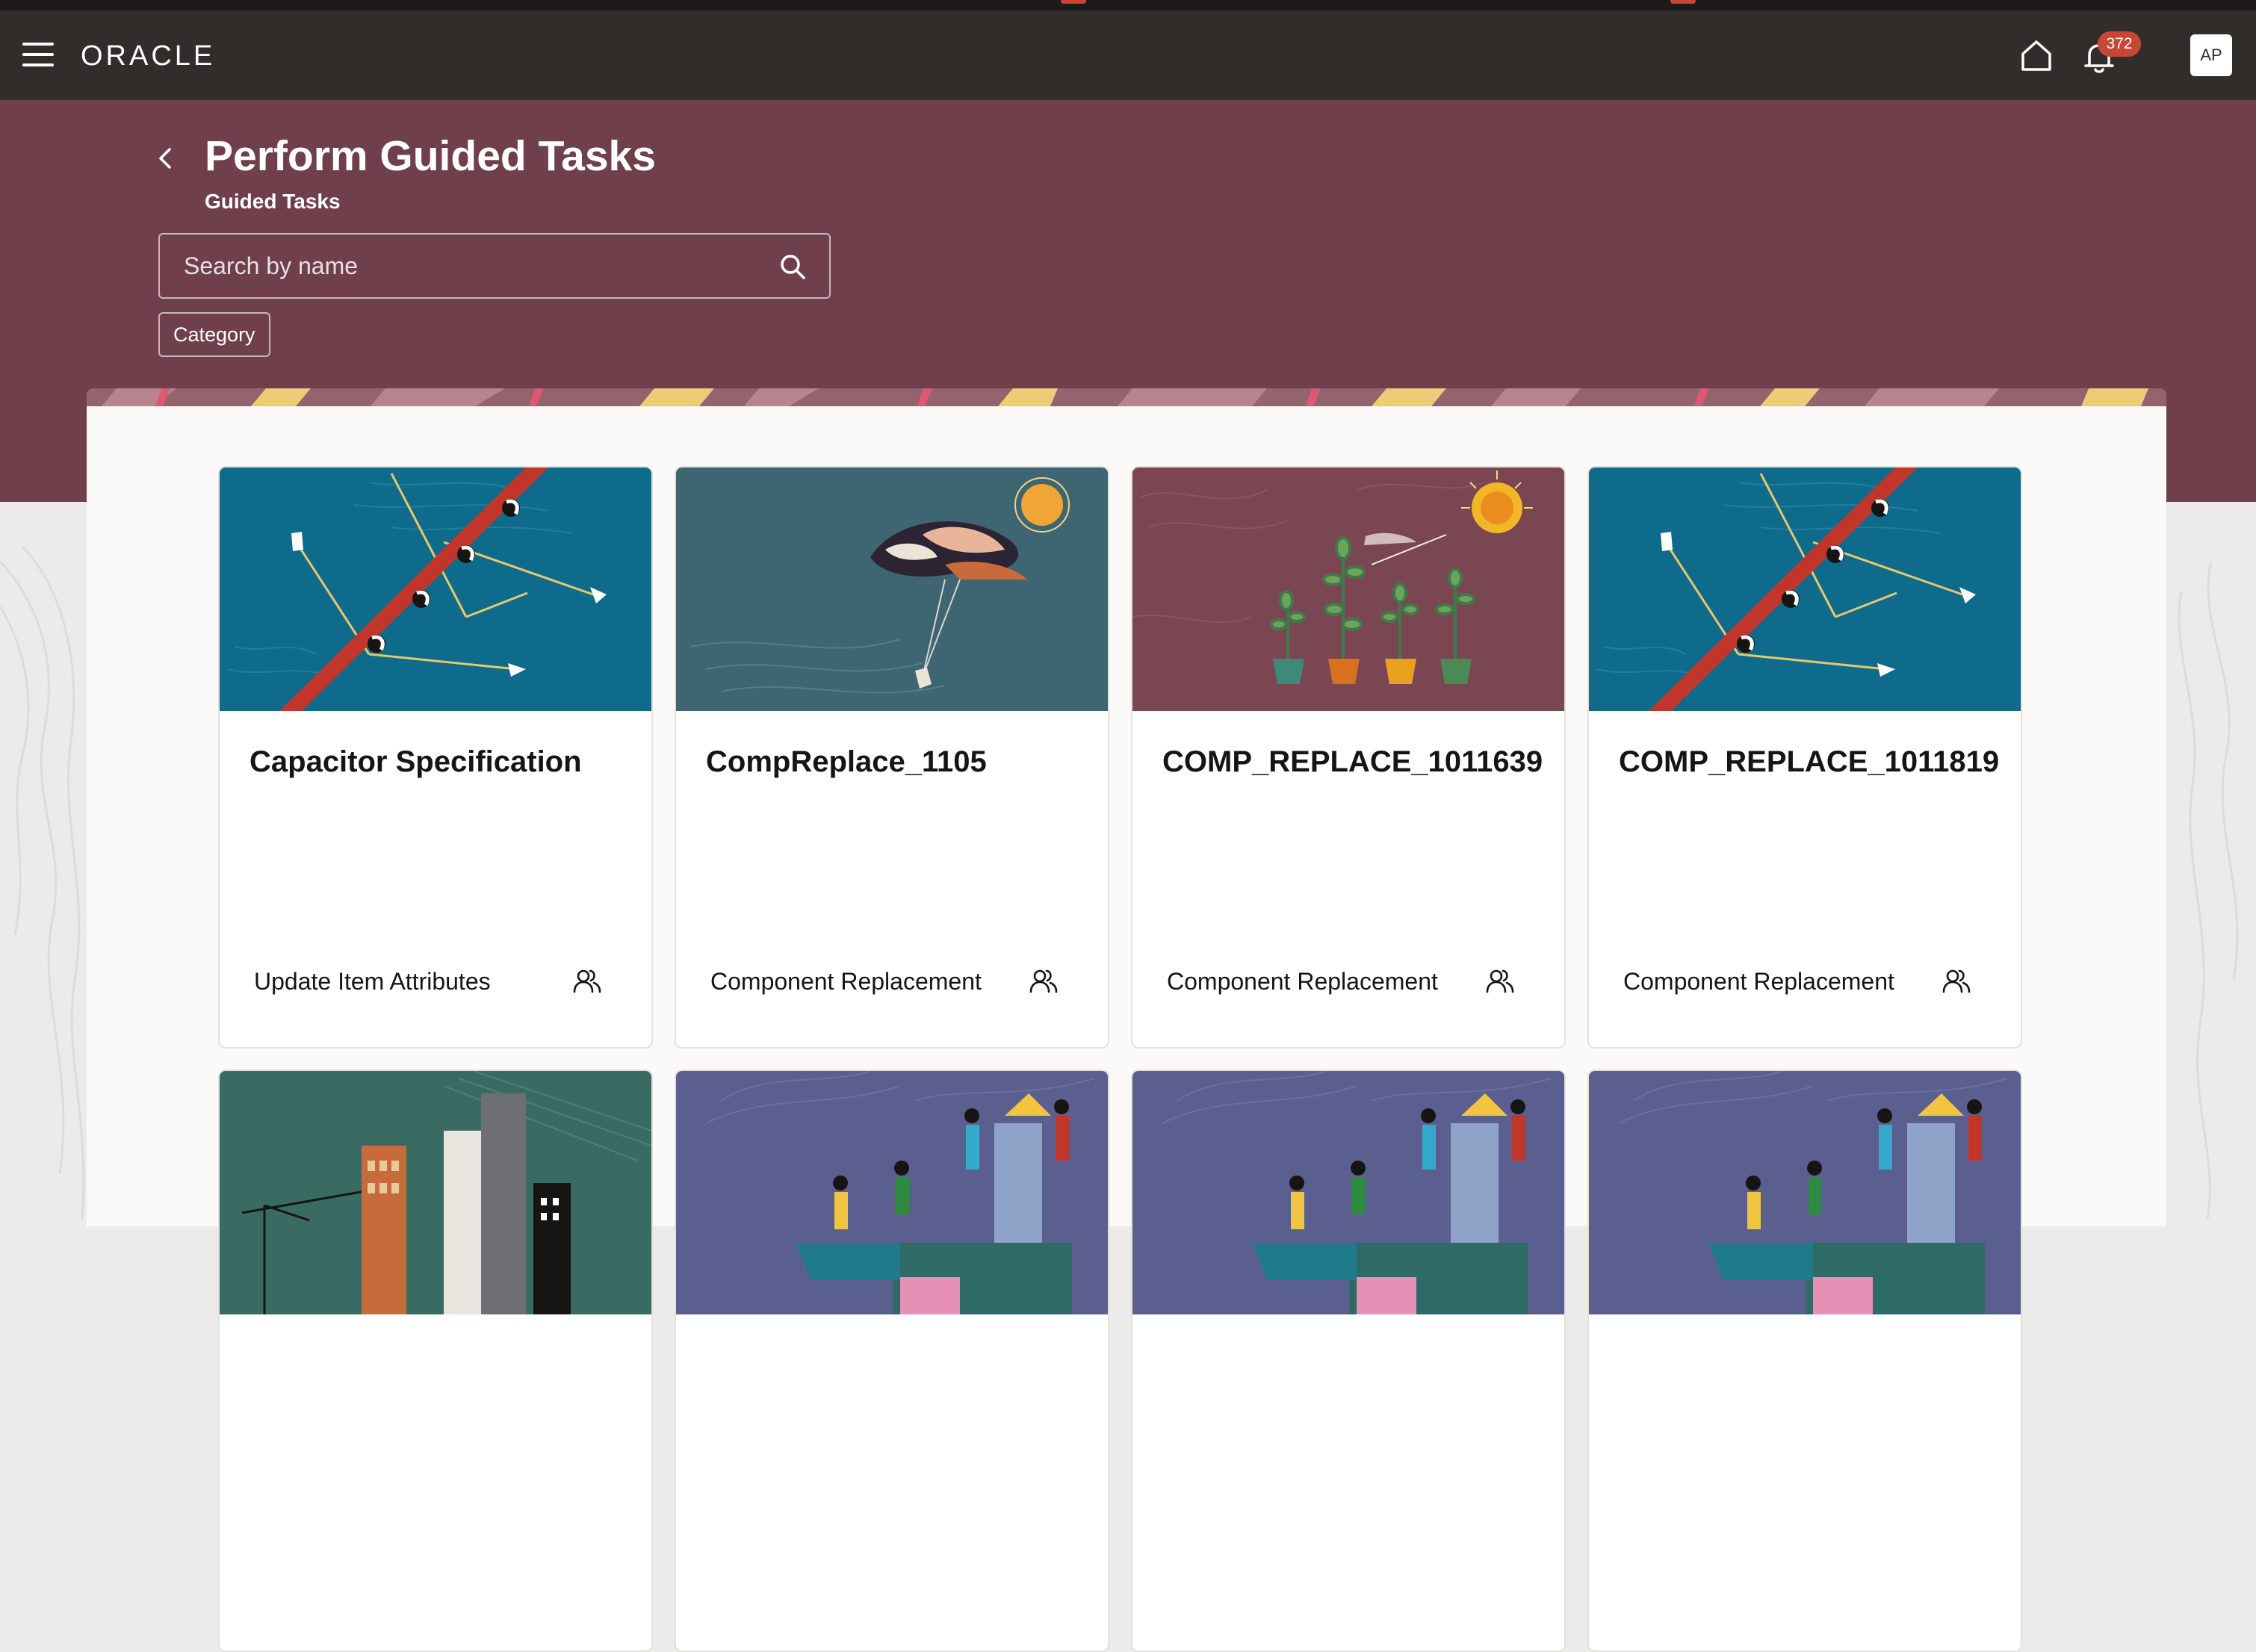 Image resolution: width=2256 pixels, height=1652 pixels. What do you see at coordinates (372, 981) in the screenshot?
I see `card-category: Update Item Attributes` at bounding box center [372, 981].